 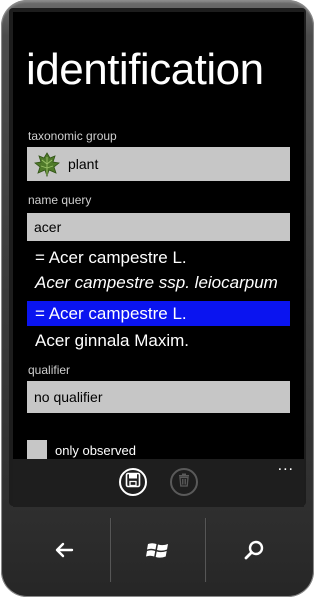 I want to click on taxonomic-group-picker: plant, so click(x=158, y=164).